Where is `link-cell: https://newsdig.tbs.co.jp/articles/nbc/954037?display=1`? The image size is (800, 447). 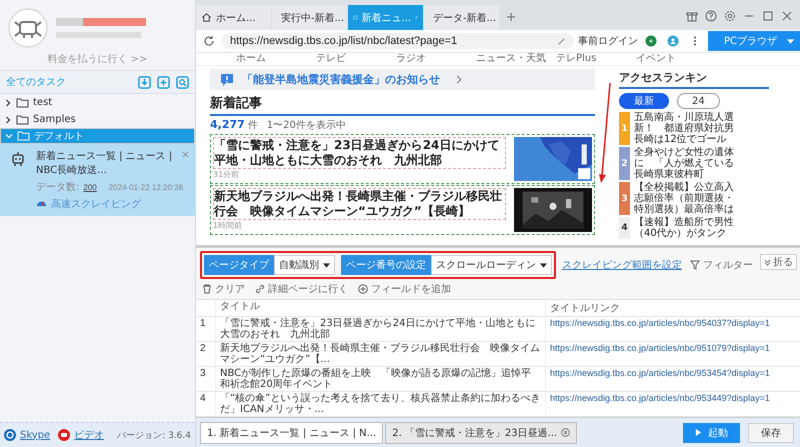
link-cell: https://newsdig.tbs.co.jp/articles/nbc/954037?display=1 is located at coordinates (673, 329).